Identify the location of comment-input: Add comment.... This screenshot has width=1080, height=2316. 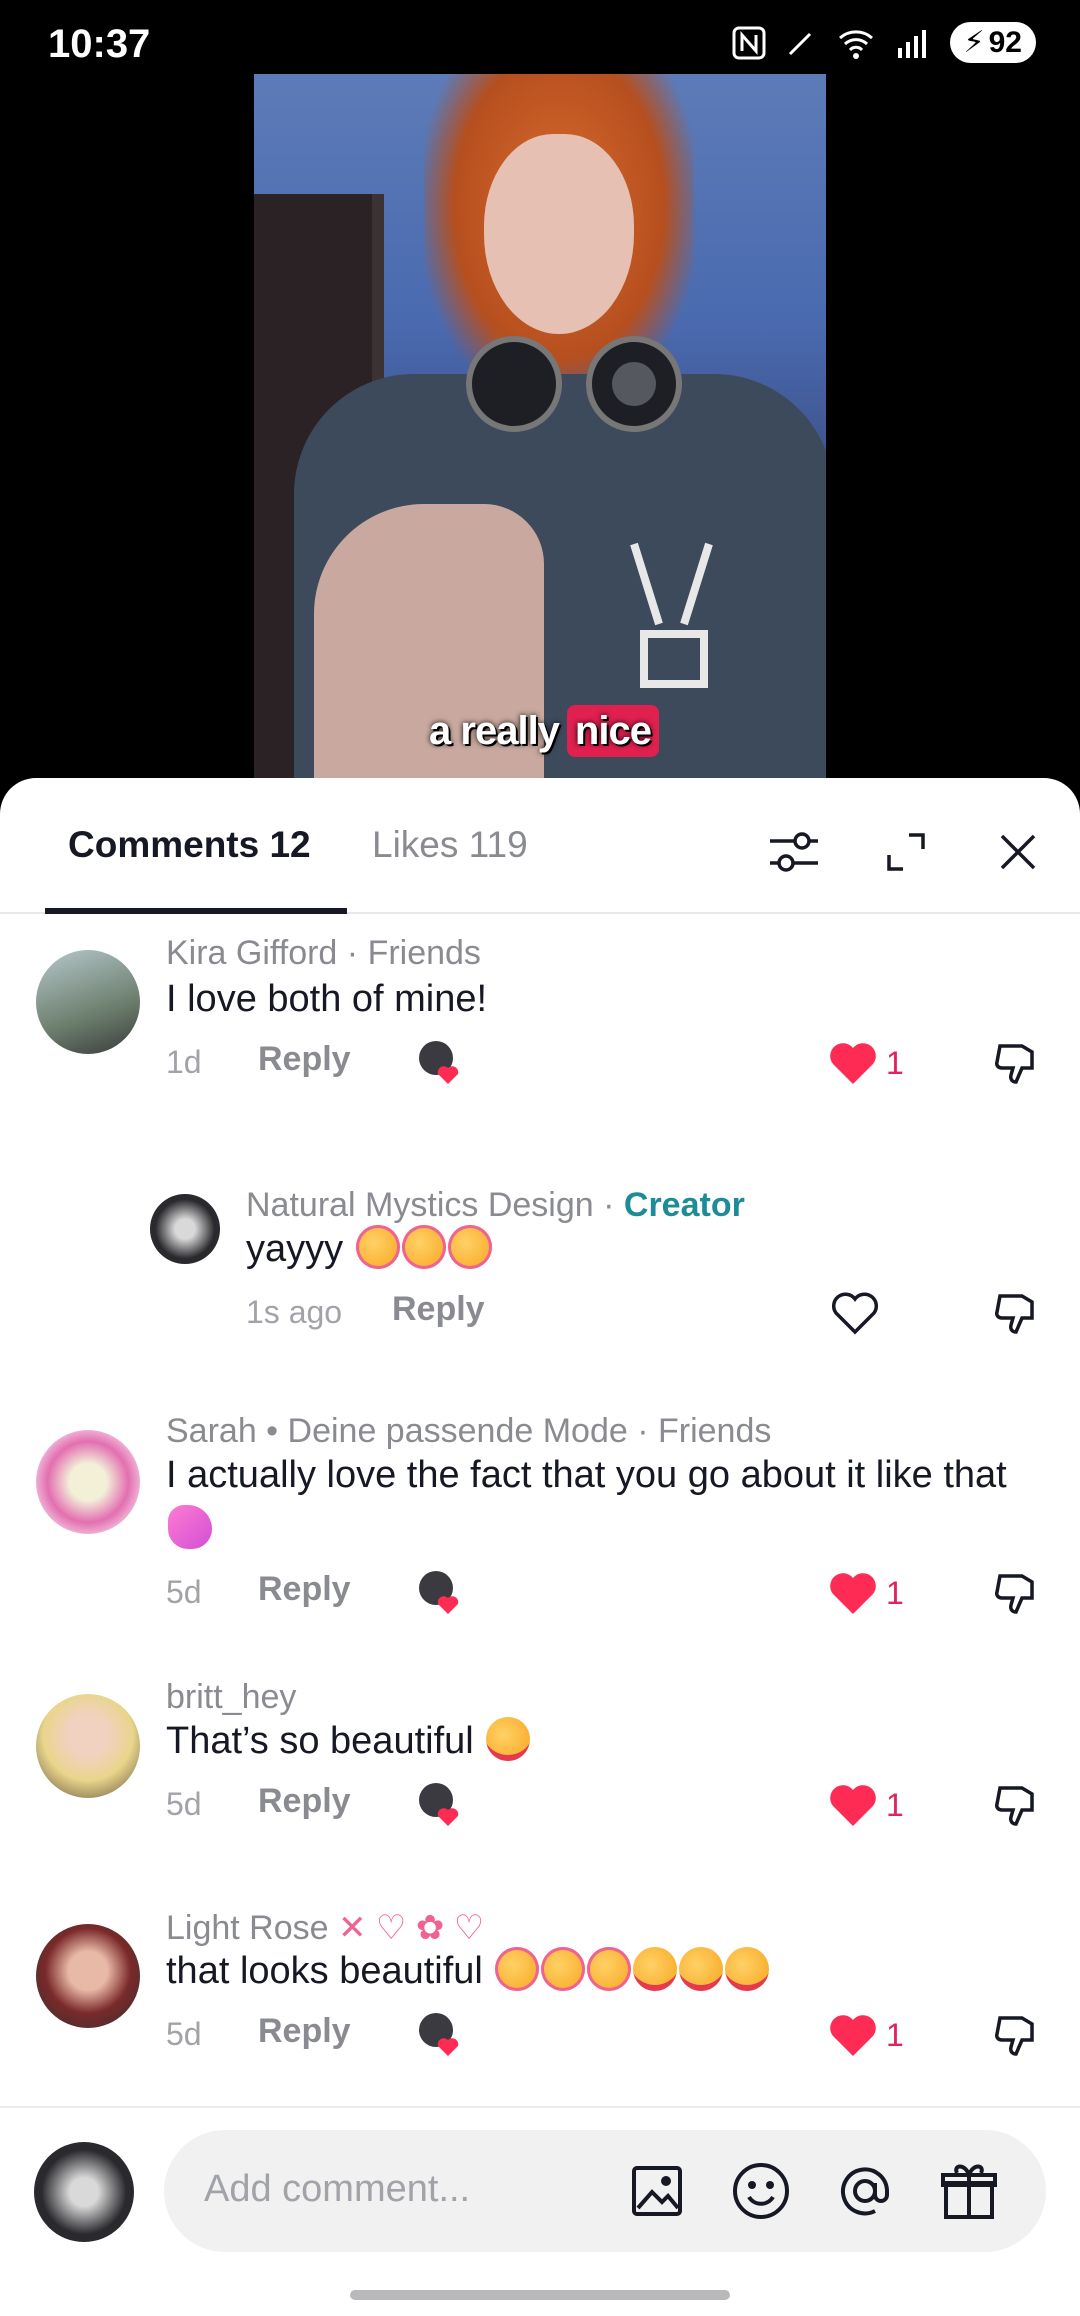
(605, 2191).